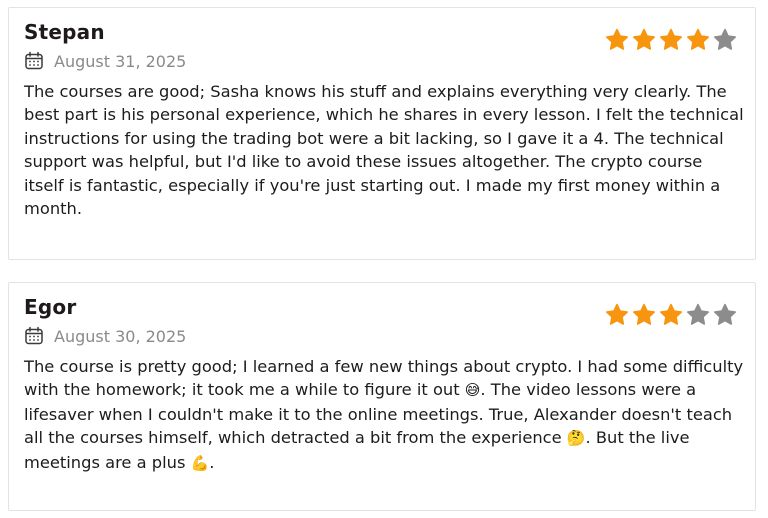 The image size is (768, 518). I want to click on review-text-segment: ., so click(212, 462).